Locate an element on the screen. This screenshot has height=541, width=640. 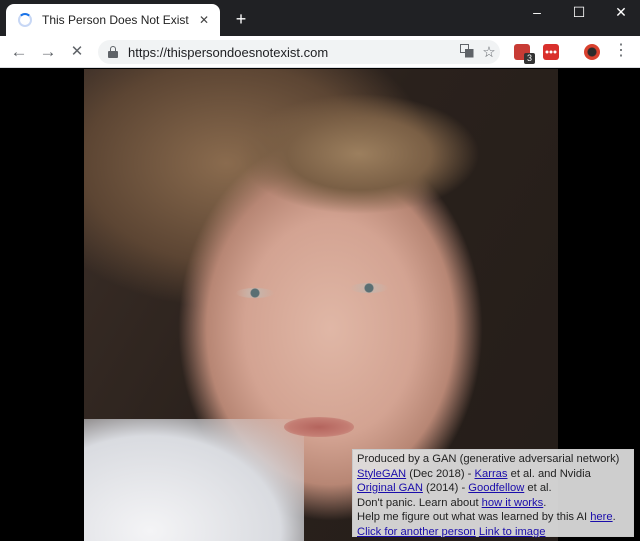
shirt-collar is located at coordinates (194, 480).